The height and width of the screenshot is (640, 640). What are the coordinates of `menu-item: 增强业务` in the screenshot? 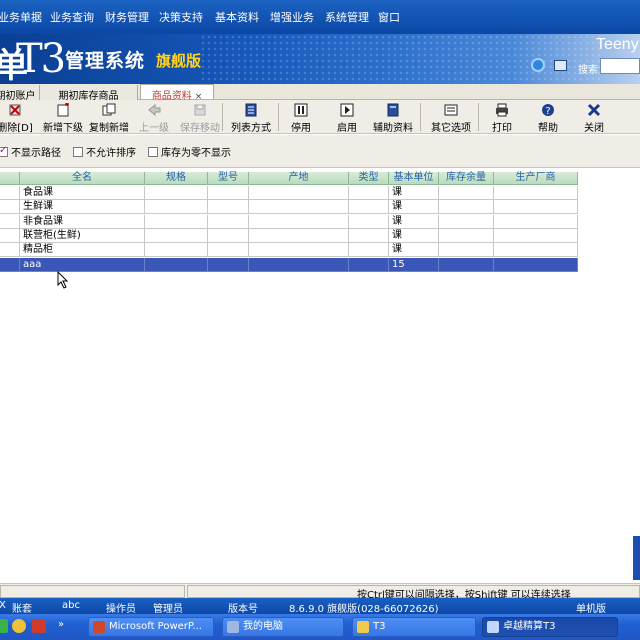 It's located at (292, 17).